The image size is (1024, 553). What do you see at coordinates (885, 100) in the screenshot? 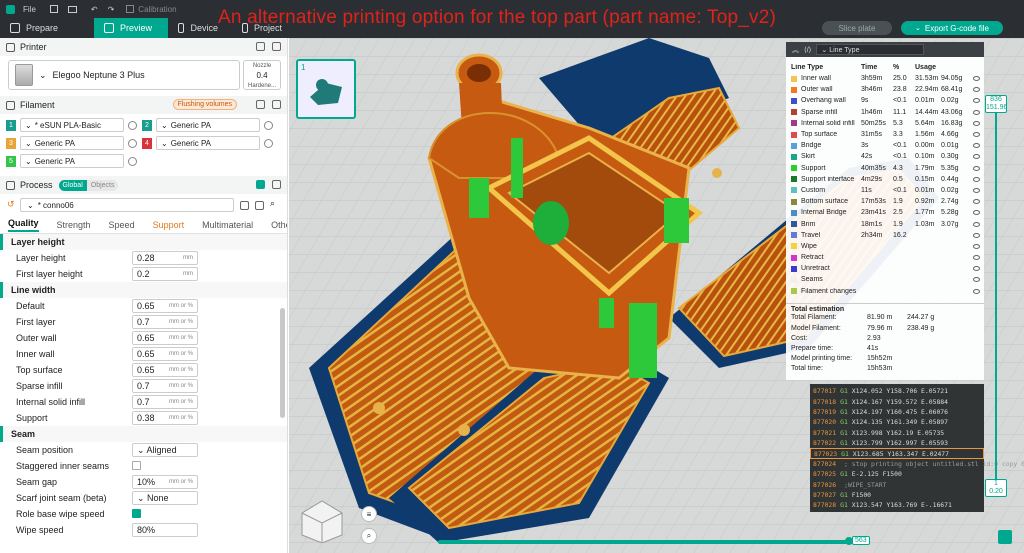
I see `legend-row: Overhang wall 9s <0.1 0.01m 0.02g` at bounding box center [885, 100].